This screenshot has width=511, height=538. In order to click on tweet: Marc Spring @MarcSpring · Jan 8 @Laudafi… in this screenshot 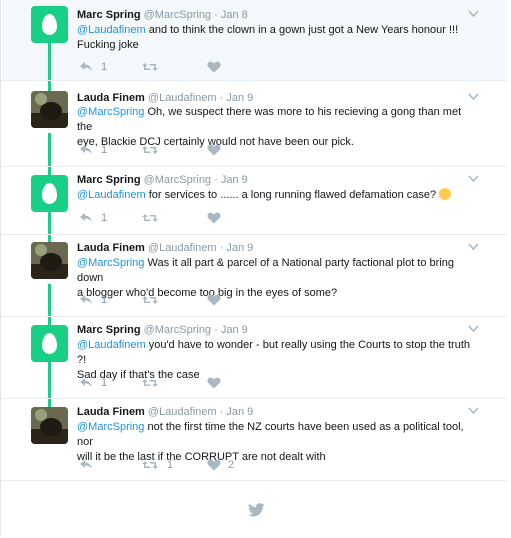, I will do `click(254, 40)`.